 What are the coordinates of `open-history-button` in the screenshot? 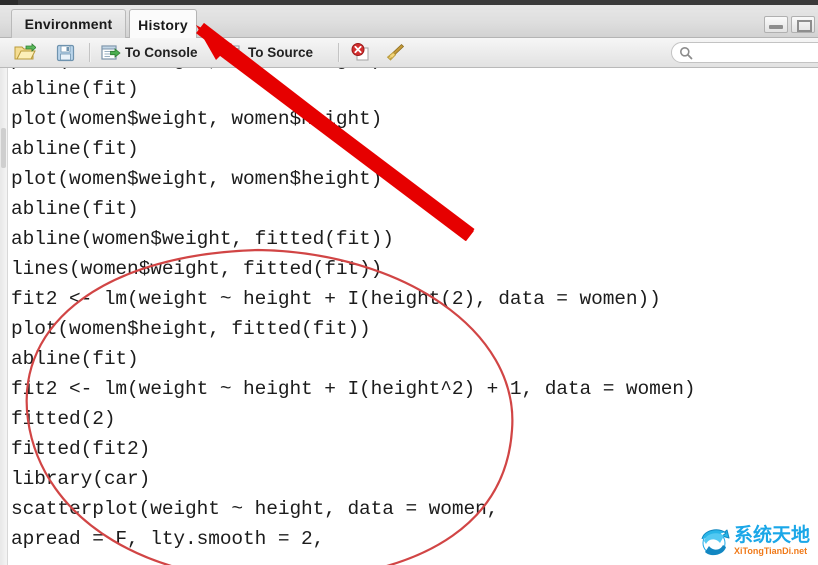 It's located at (27, 52).